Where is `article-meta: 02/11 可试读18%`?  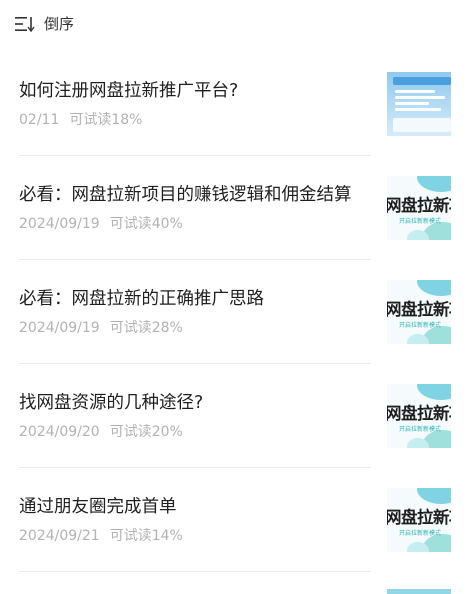 article-meta: 02/11 可试读18% is located at coordinates (80, 120).